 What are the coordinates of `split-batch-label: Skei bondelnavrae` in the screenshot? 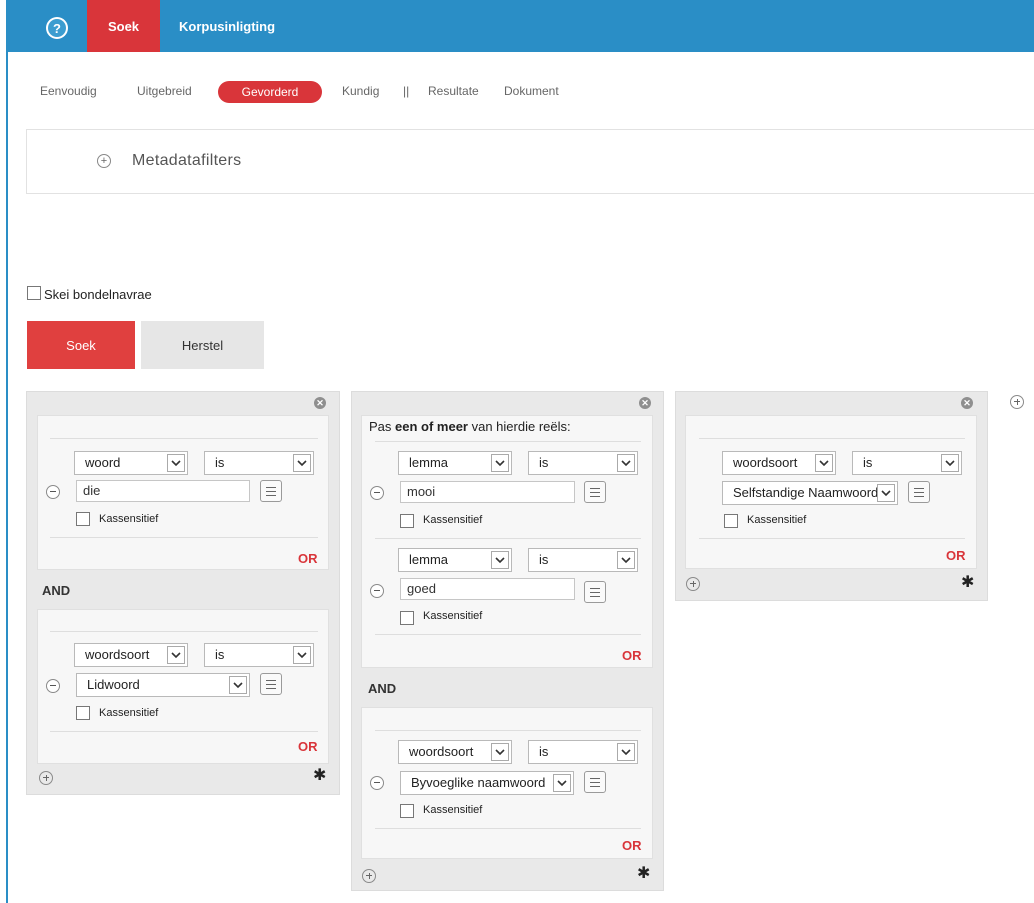 It's located at (98, 294).